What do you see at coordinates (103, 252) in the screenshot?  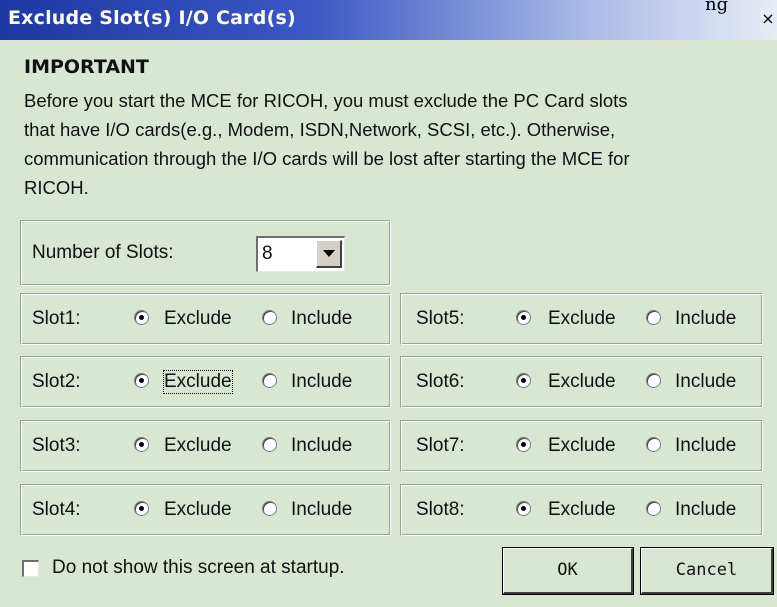 I see `number-of-slots-label: Number of Slots:` at bounding box center [103, 252].